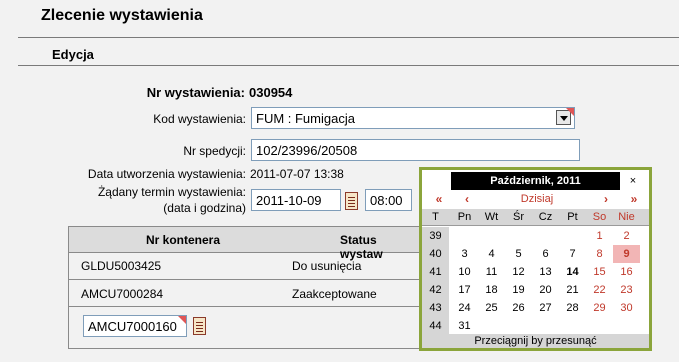  I want to click on data-utworzenia-label: Data utworzenia wystawienia:, so click(166, 174).